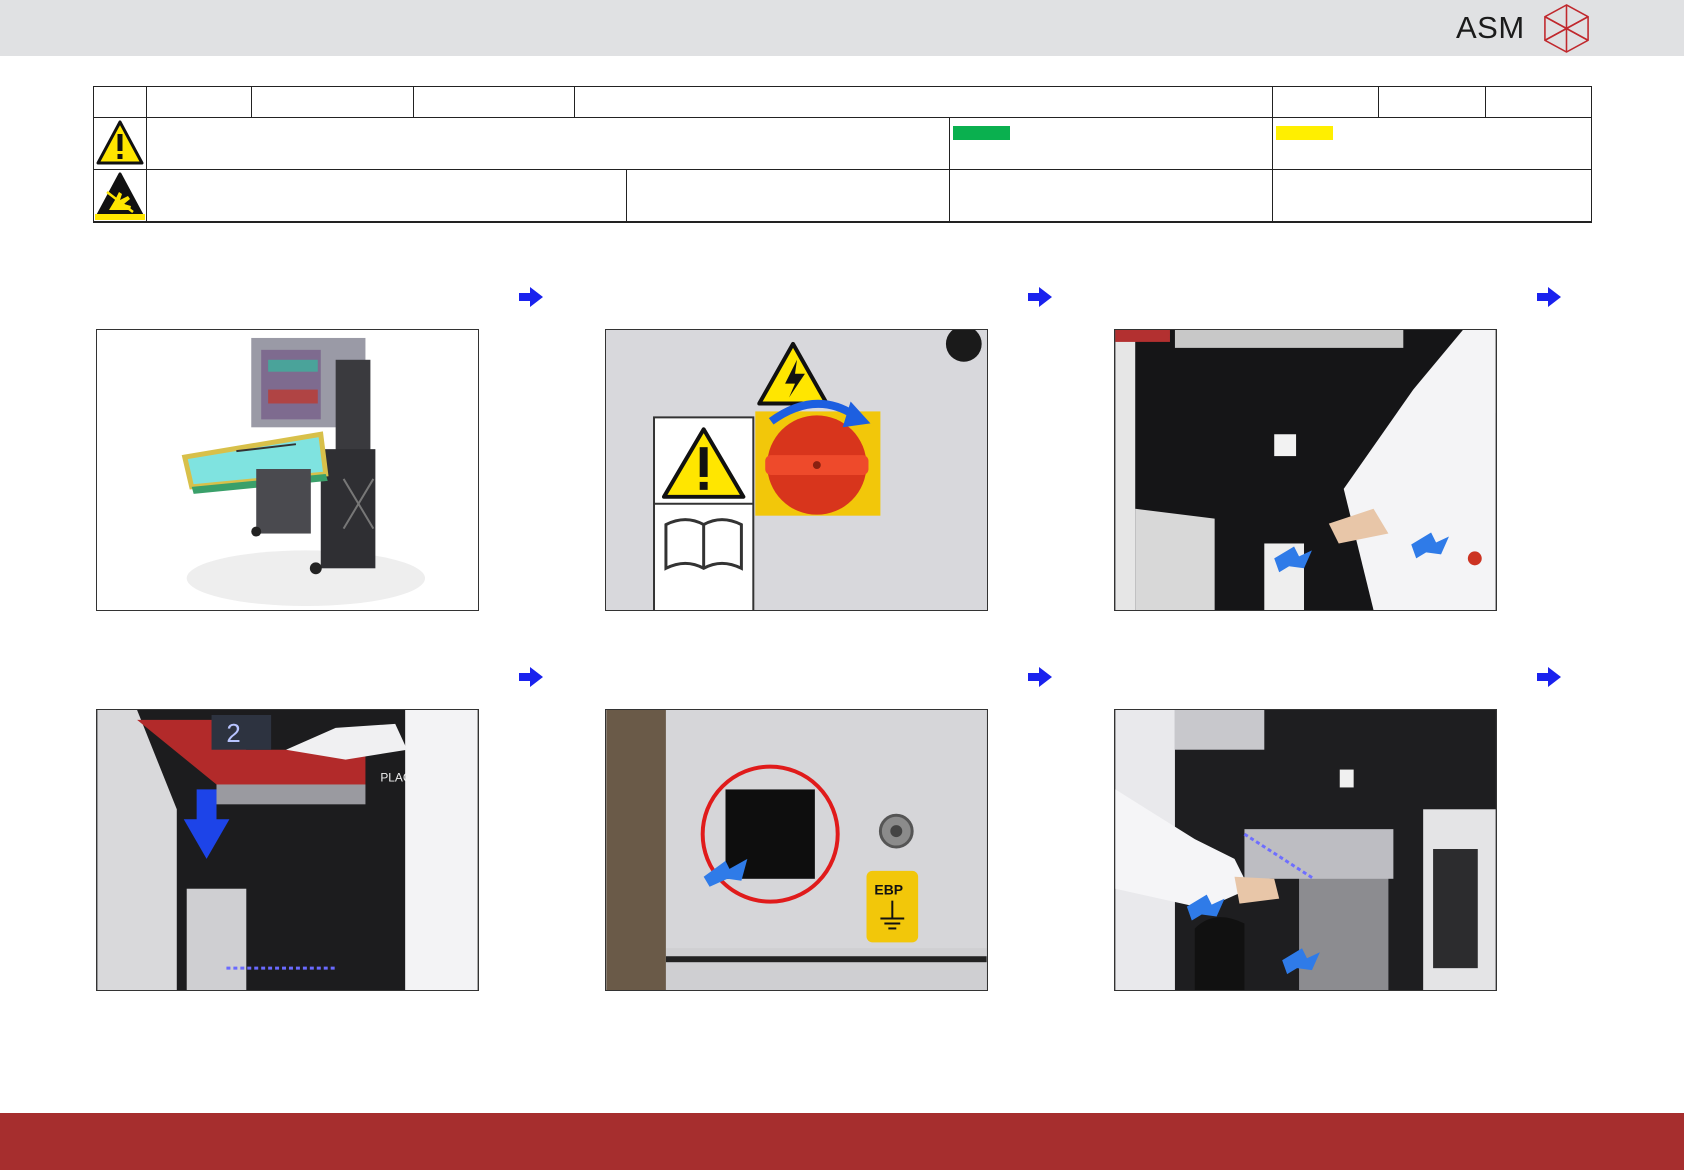 The image size is (1684, 1170). I want to click on main-switch-image, so click(796, 470).